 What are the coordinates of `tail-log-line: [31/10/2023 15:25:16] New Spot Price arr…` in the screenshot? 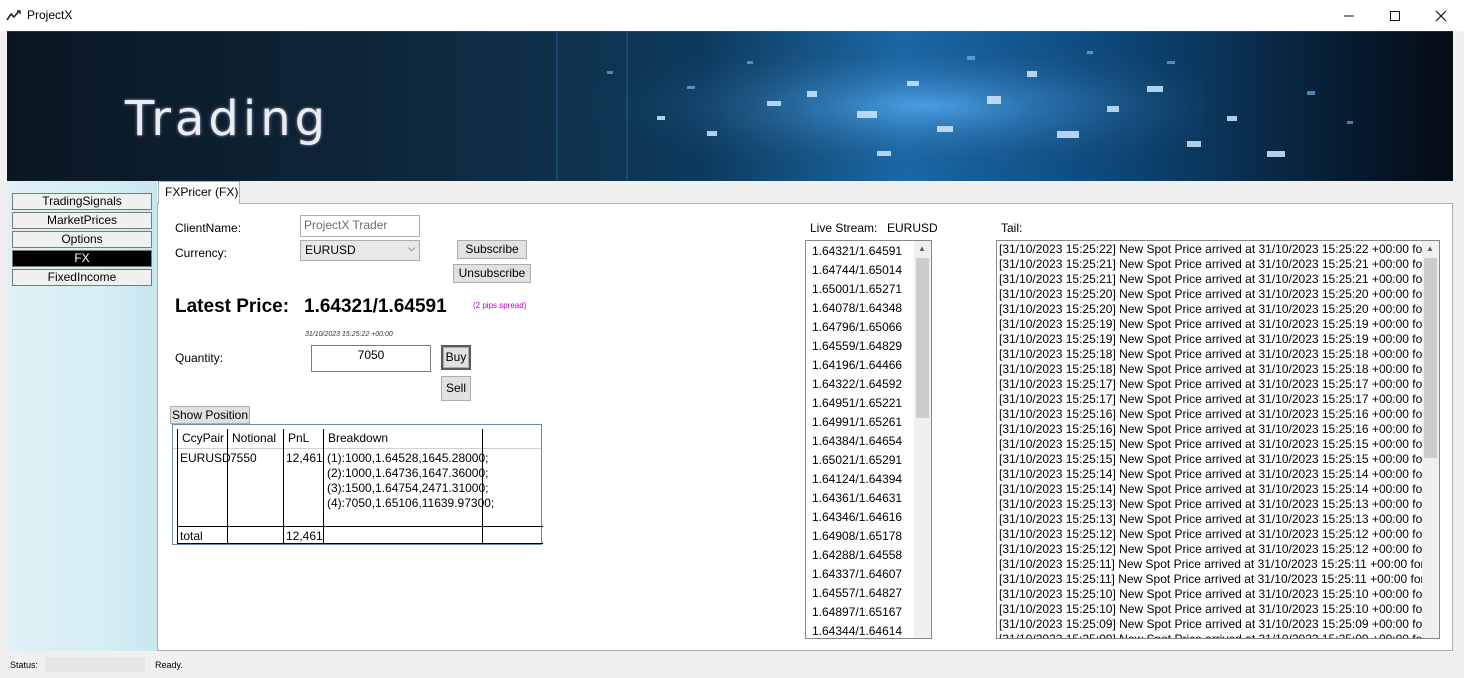 It's located at (1219, 429).